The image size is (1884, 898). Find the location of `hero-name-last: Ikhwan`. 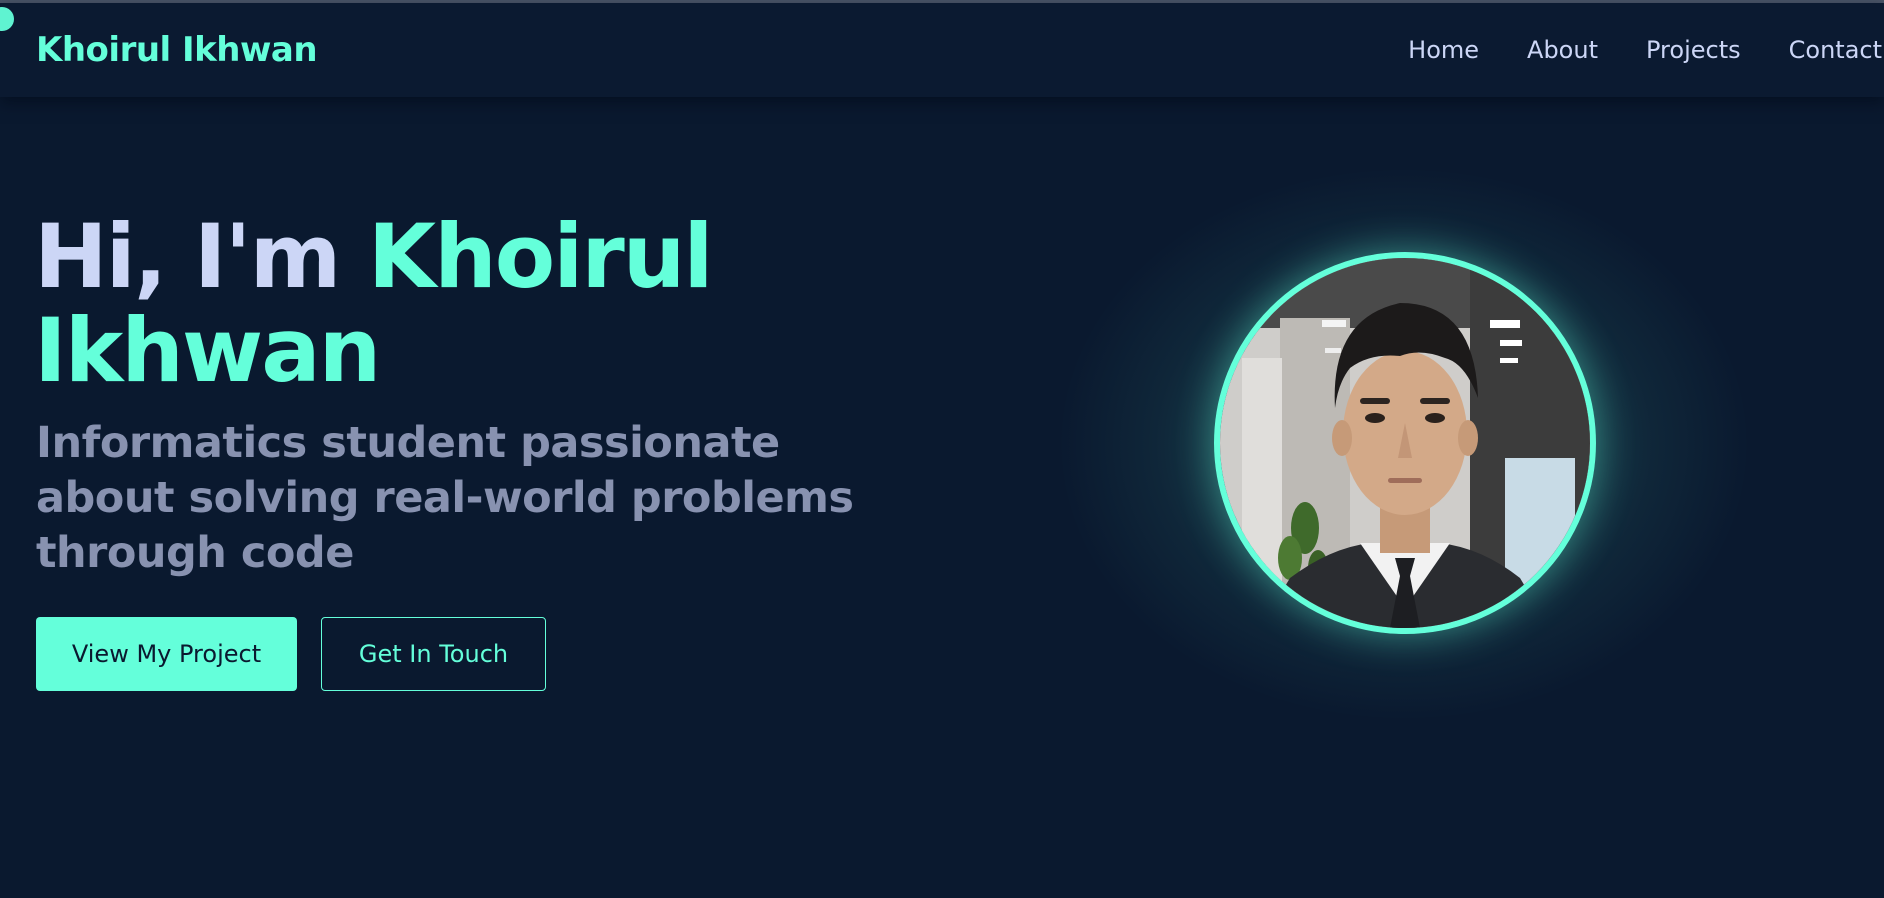

hero-name-last: Ikhwan is located at coordinates (207, 350).